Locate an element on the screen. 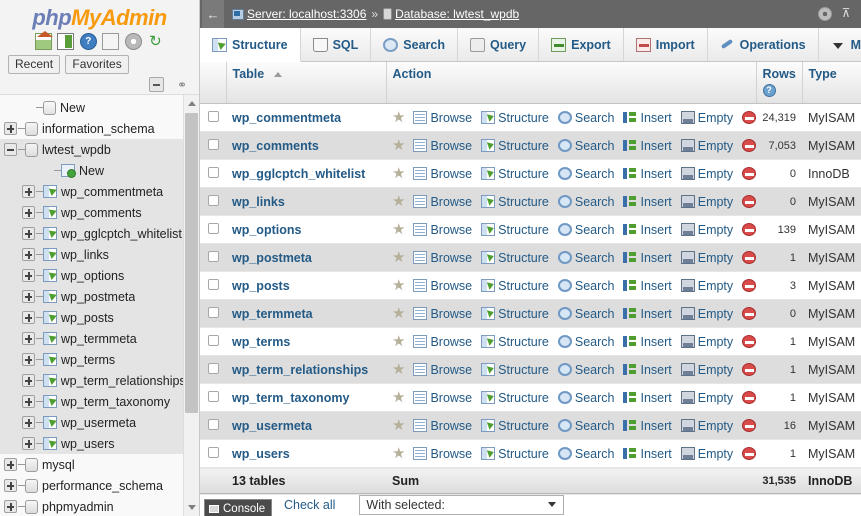  table-name-link: wp_termmeta is located at coordinates (272, 314).